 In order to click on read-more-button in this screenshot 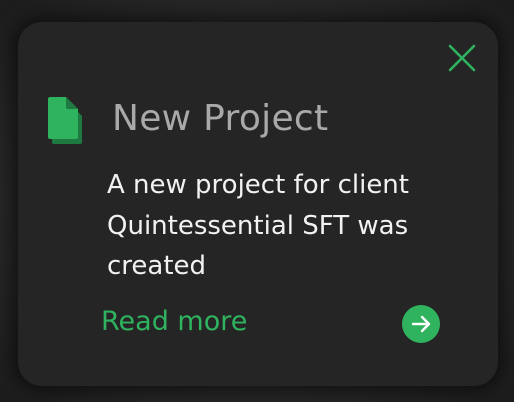, I will do `click(421, 324)`.